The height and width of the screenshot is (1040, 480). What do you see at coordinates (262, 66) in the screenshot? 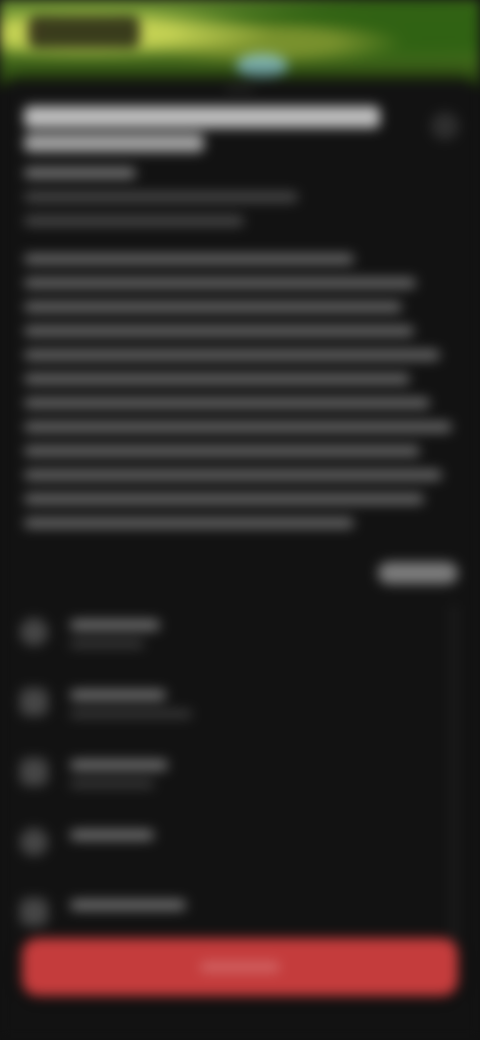
I see `highlight-spot` at bounding box center [262, 66].